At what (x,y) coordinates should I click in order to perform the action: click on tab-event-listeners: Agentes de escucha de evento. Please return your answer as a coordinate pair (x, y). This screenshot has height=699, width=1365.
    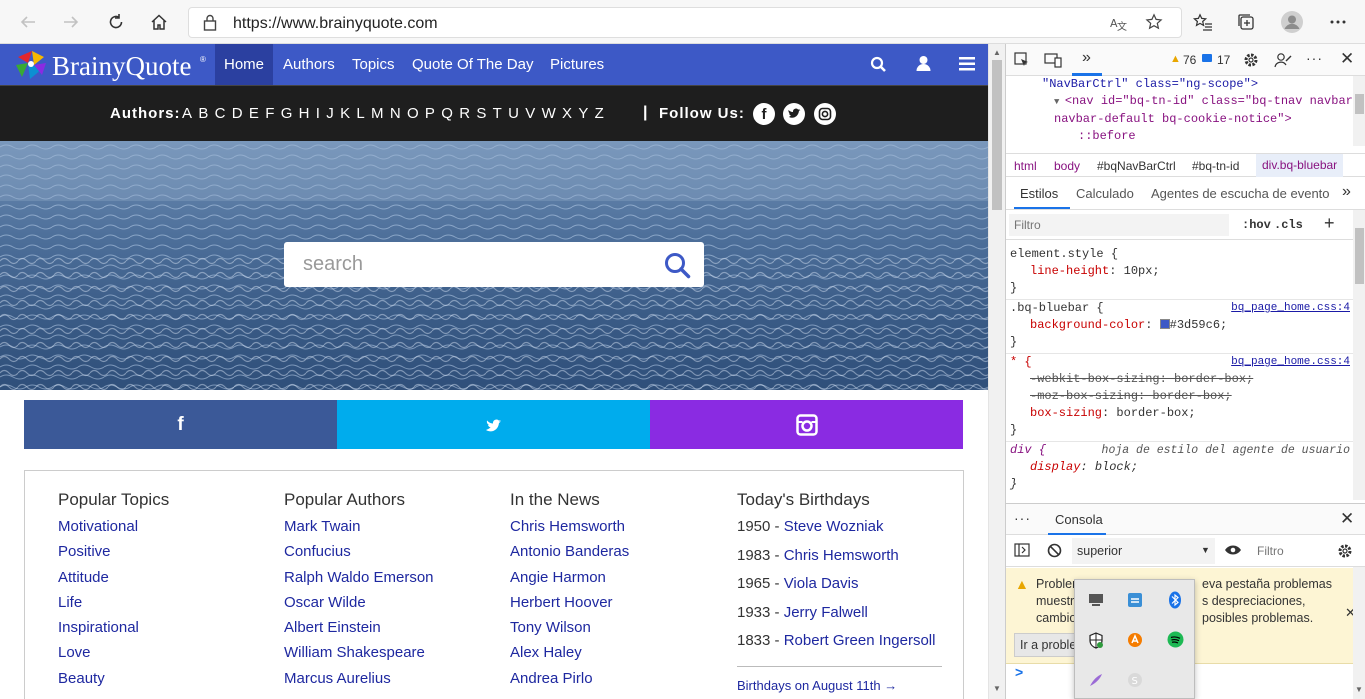
    Looking at the image, I should click on (1240, 193).